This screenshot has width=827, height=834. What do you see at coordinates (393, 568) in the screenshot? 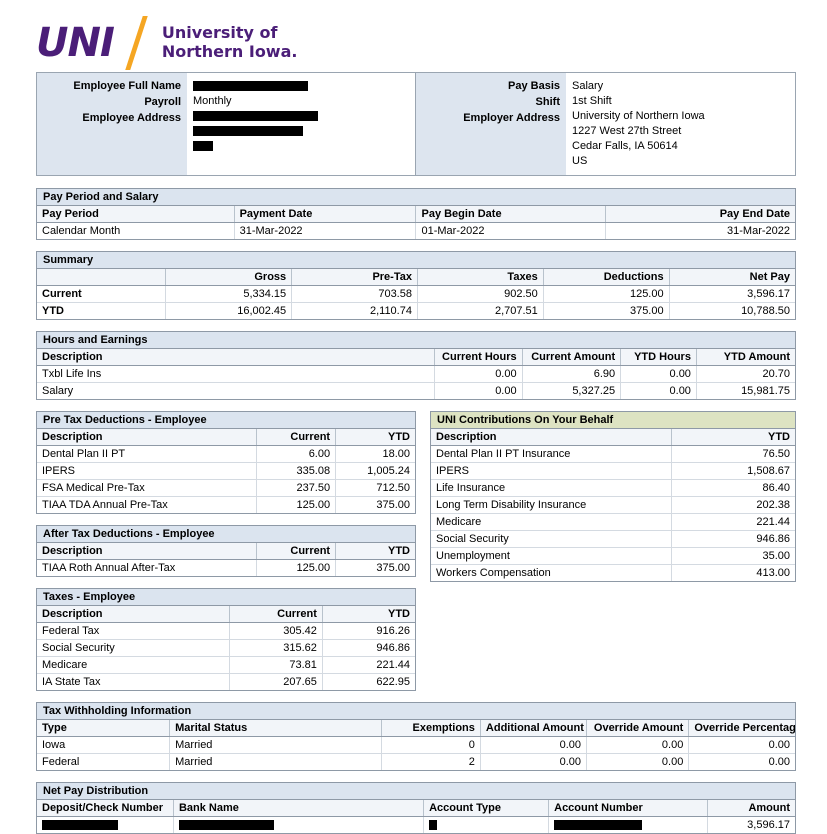
I see `deduction-ytd: 375.00` at bounding box center [393, 568].